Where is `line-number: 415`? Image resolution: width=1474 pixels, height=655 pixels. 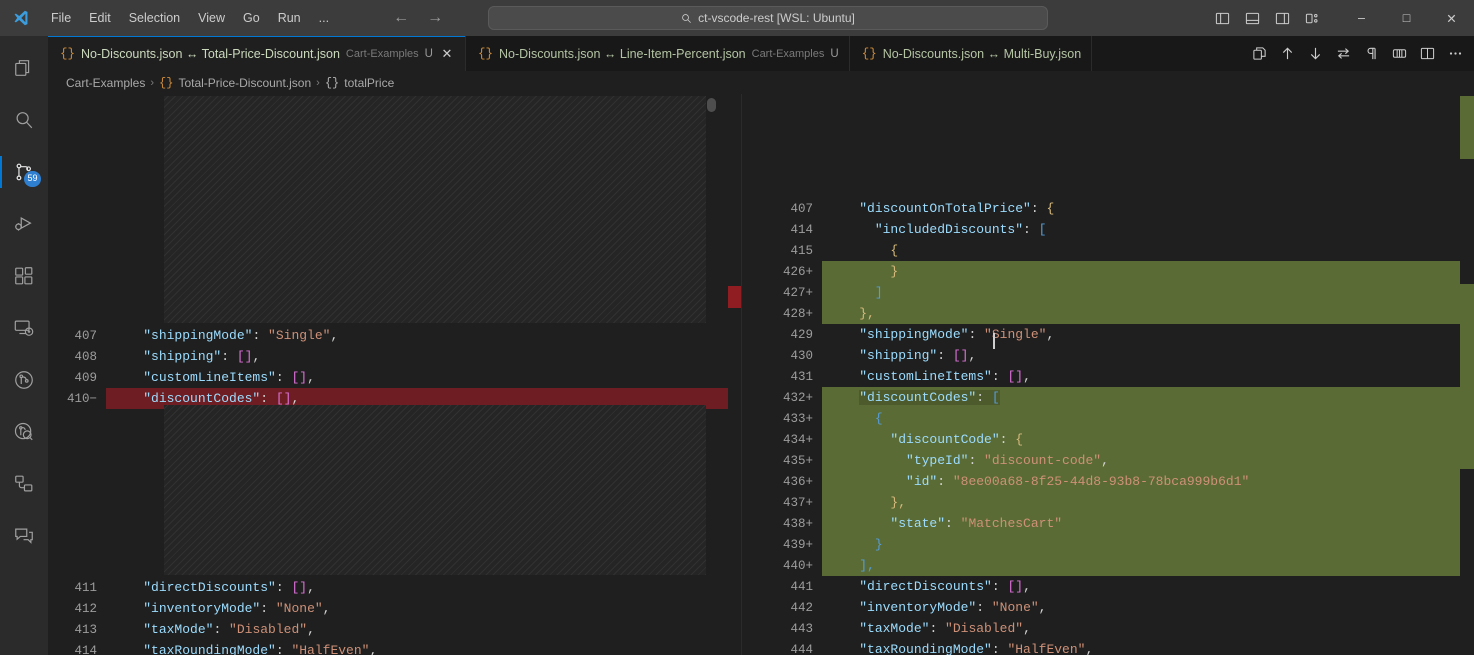
line-number: 415 is located at coordinates (801, 250).